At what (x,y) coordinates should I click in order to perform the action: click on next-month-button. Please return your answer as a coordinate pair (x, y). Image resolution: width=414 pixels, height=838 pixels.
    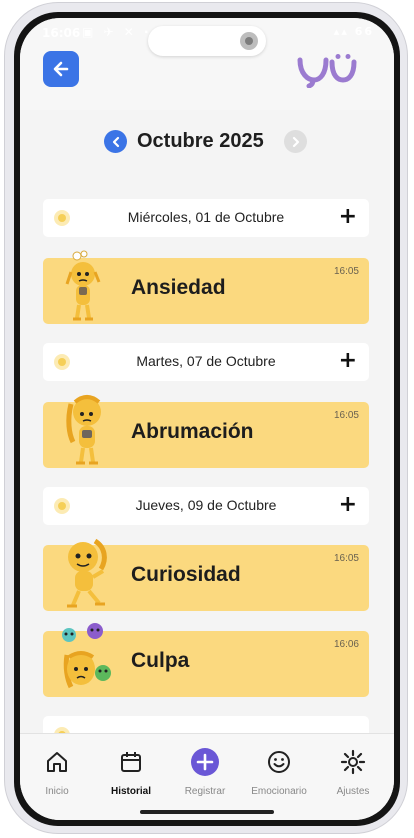
    Looking at the image, I should click on (295, 141).